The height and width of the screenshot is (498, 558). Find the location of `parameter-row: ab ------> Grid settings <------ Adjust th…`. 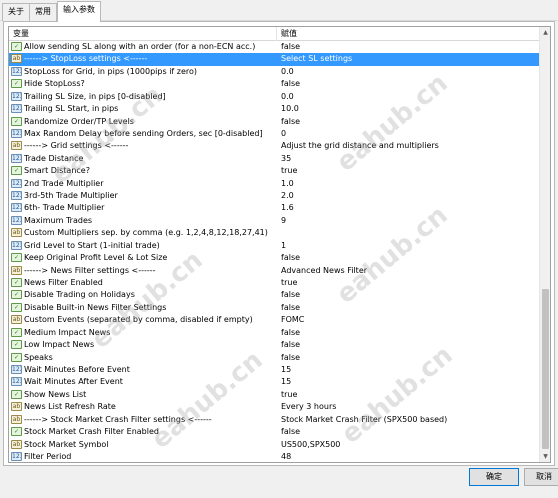

parameter-row: ab ------> Grid settings <------ Adjust th… is located at coordinates (274, 146).